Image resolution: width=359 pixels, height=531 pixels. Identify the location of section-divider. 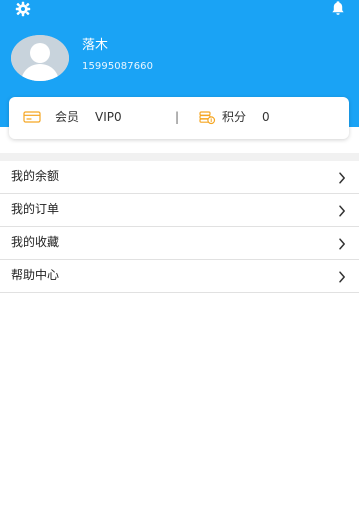
(179, 157).